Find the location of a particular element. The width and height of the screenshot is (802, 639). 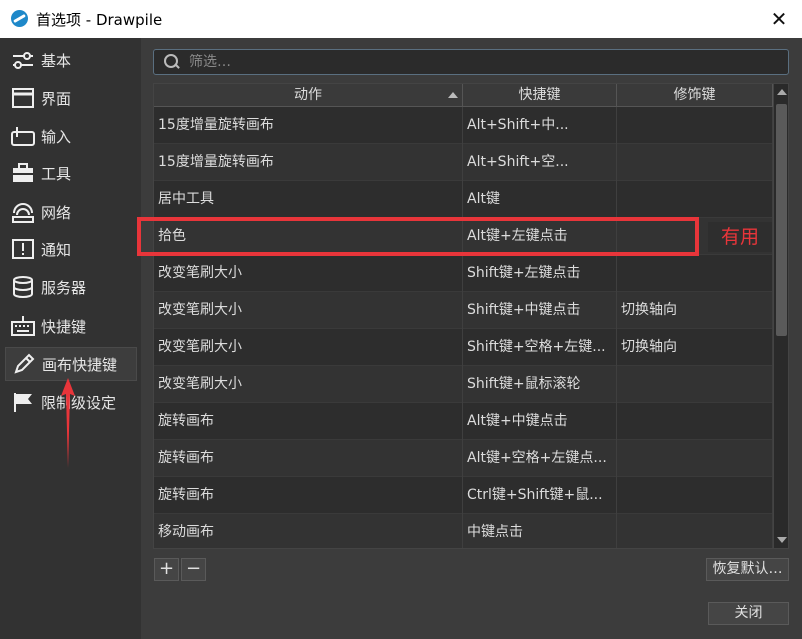

sidebar-item-label: 通知 is located at coordinates (56, 249).